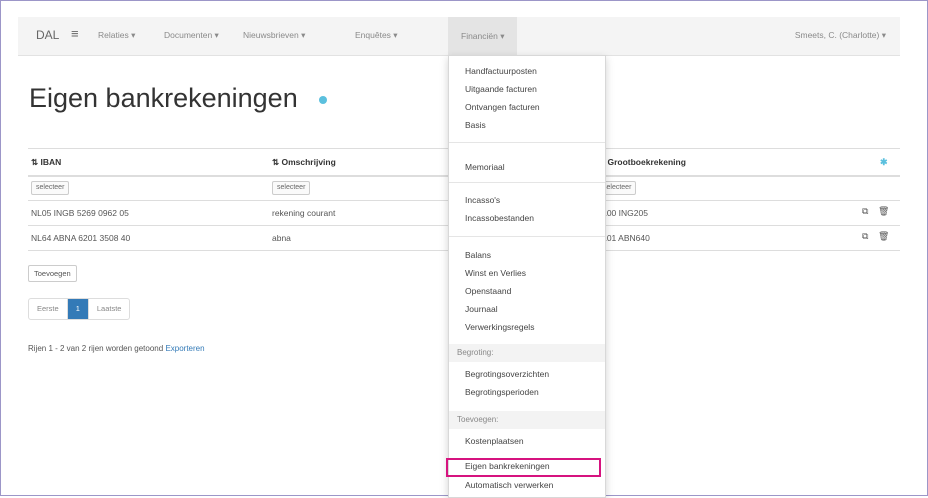 The height and width of the screenshot is (498, 928). Describe the element at coordinates (499, 327) in the screenshot. I see `menu-item-verwerkingsregels: Verwerkingsregels` at that location.